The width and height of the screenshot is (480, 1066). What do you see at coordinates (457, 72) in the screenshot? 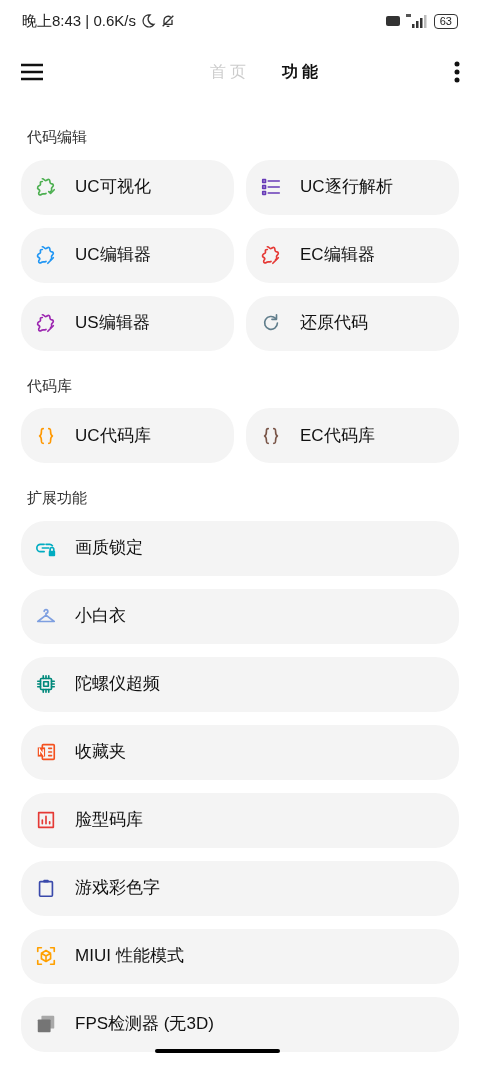
I see `more-options-icon` at bounding box center [457, 72].